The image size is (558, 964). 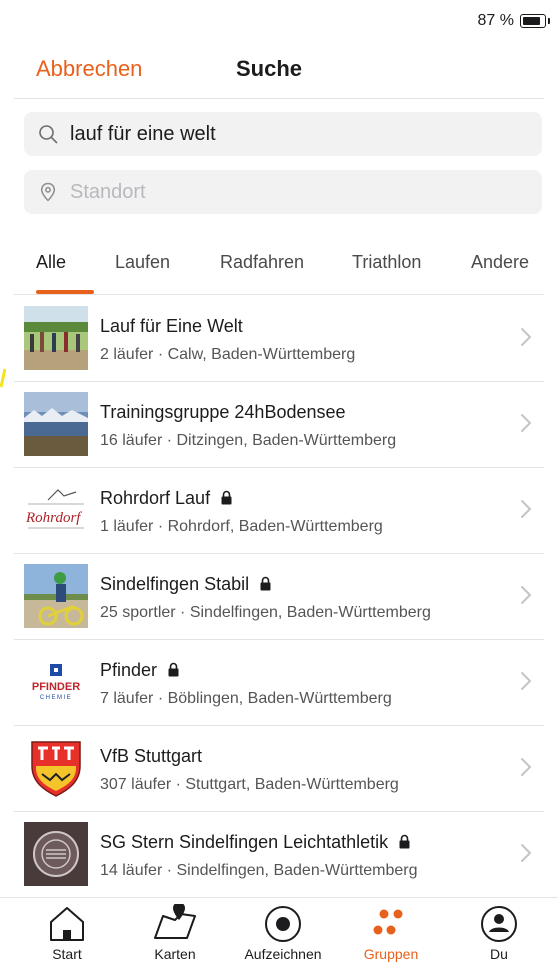 I want to click on club-name: Sindelfingen Stabil, so click(x=186, y=584).